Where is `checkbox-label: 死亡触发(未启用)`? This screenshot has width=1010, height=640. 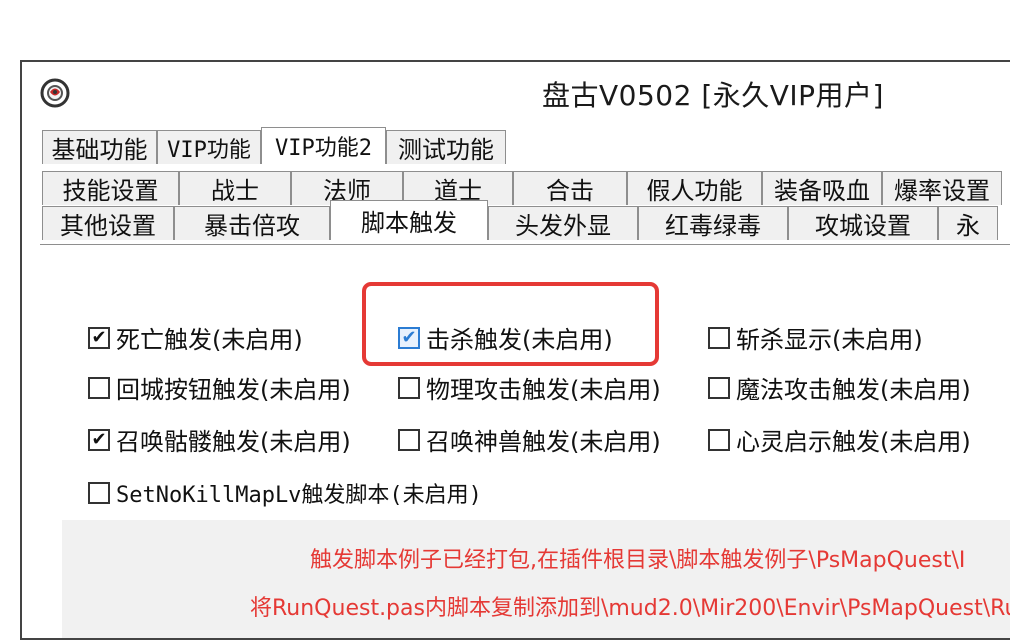
checkbox-label: 死亡触发(未启用) is located at coordinates (209, 340).